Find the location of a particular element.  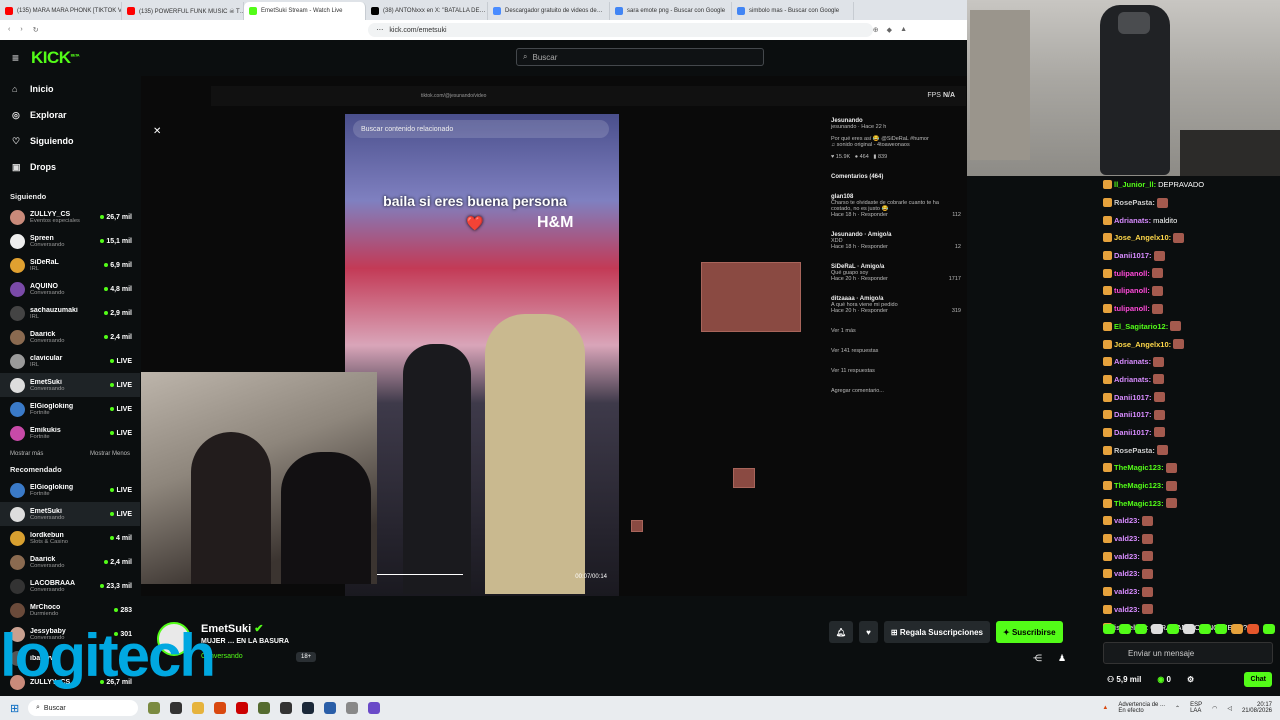

menu-icon: ≡ is located at coordinates (15, 58).